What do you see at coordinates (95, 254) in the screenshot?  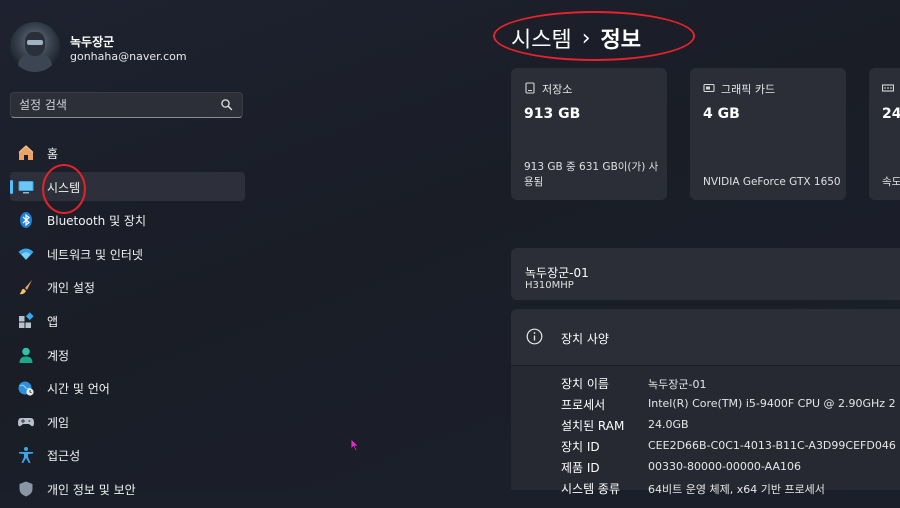 I see `sidebar-item-label: 네트워크 및 인터넷` at bounding box center [95, 254].